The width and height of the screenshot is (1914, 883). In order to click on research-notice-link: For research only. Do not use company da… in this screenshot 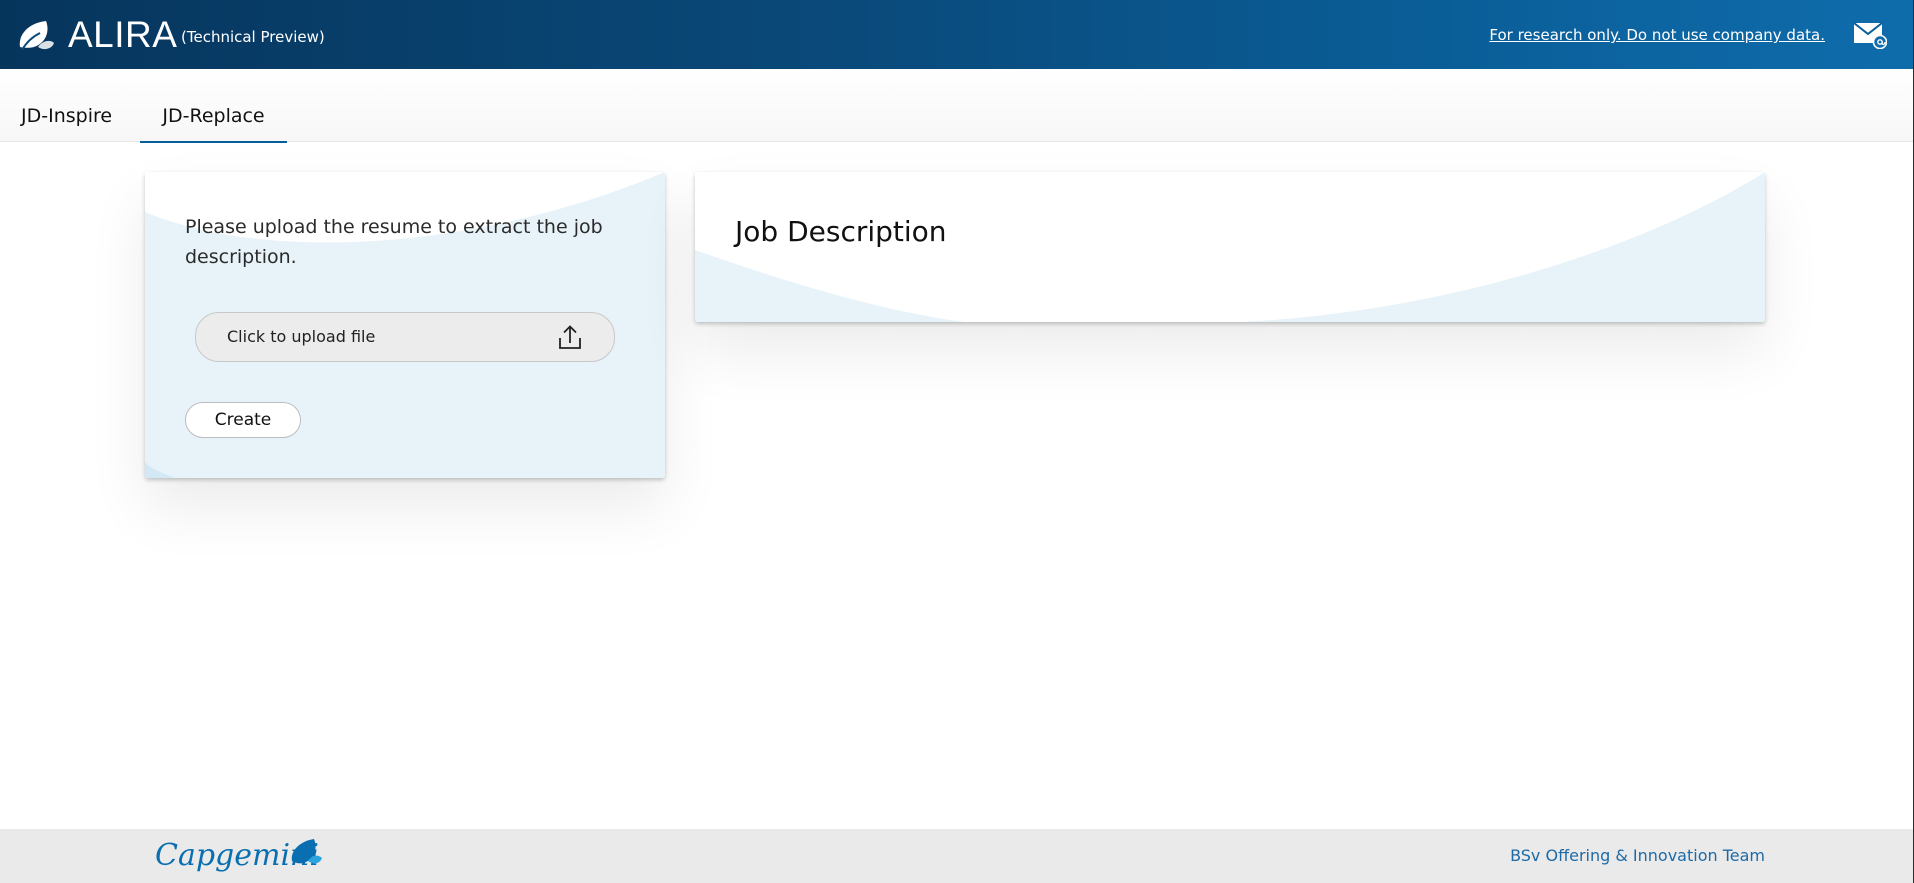, I will do `click(1657, 35)`.